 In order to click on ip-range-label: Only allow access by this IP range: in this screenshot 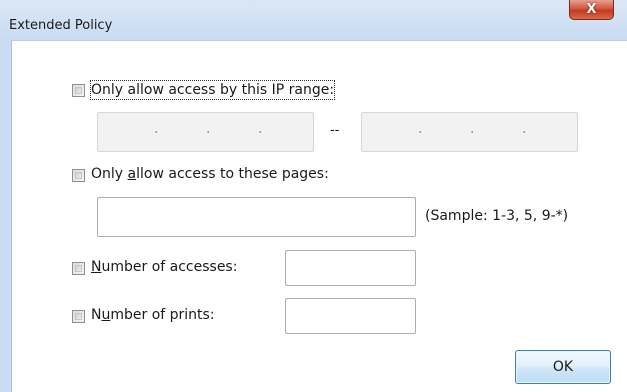, I will do `click(212, 90)`.